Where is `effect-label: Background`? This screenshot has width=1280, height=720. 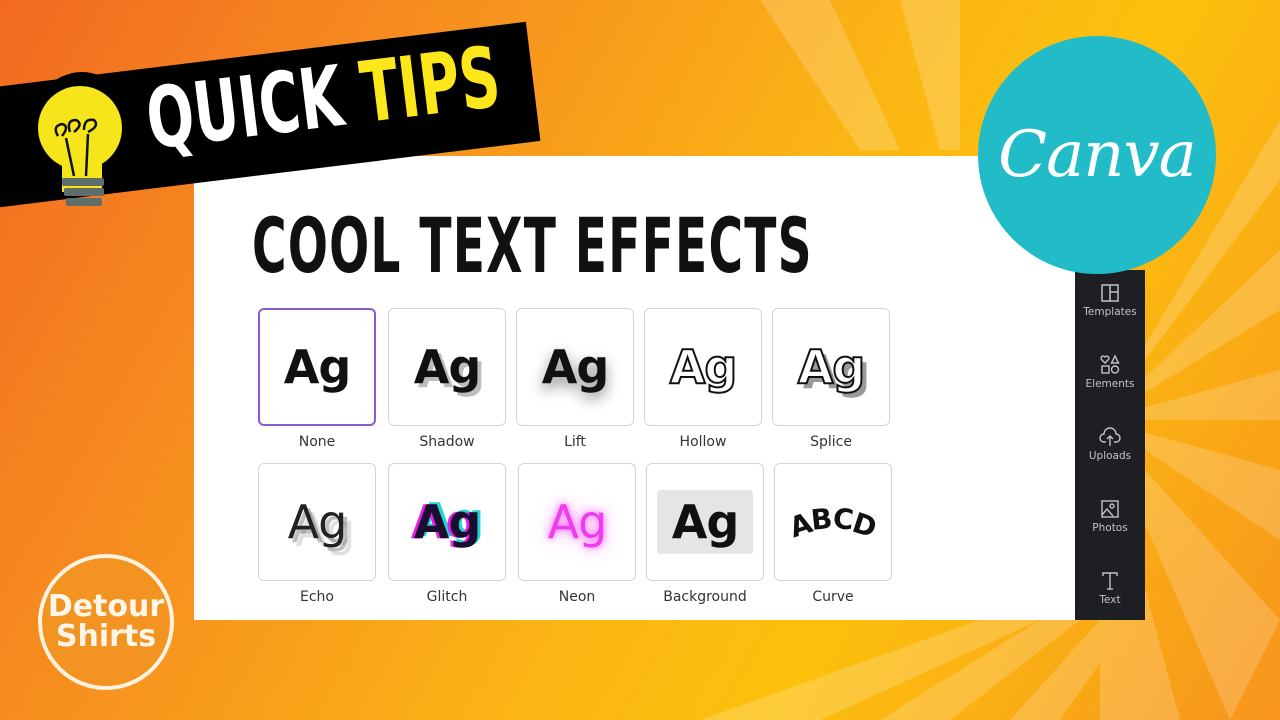 effect-label: Background is located at coordinates (705, 597).